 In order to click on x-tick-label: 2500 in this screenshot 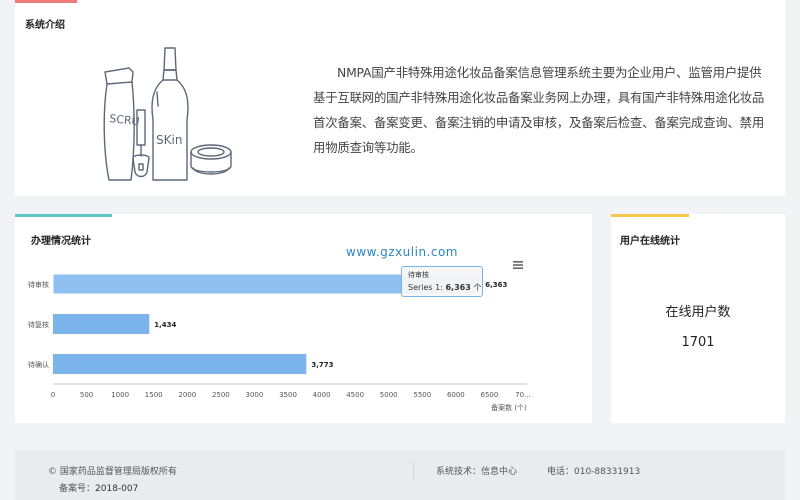, I will do `click(221, 395)`.